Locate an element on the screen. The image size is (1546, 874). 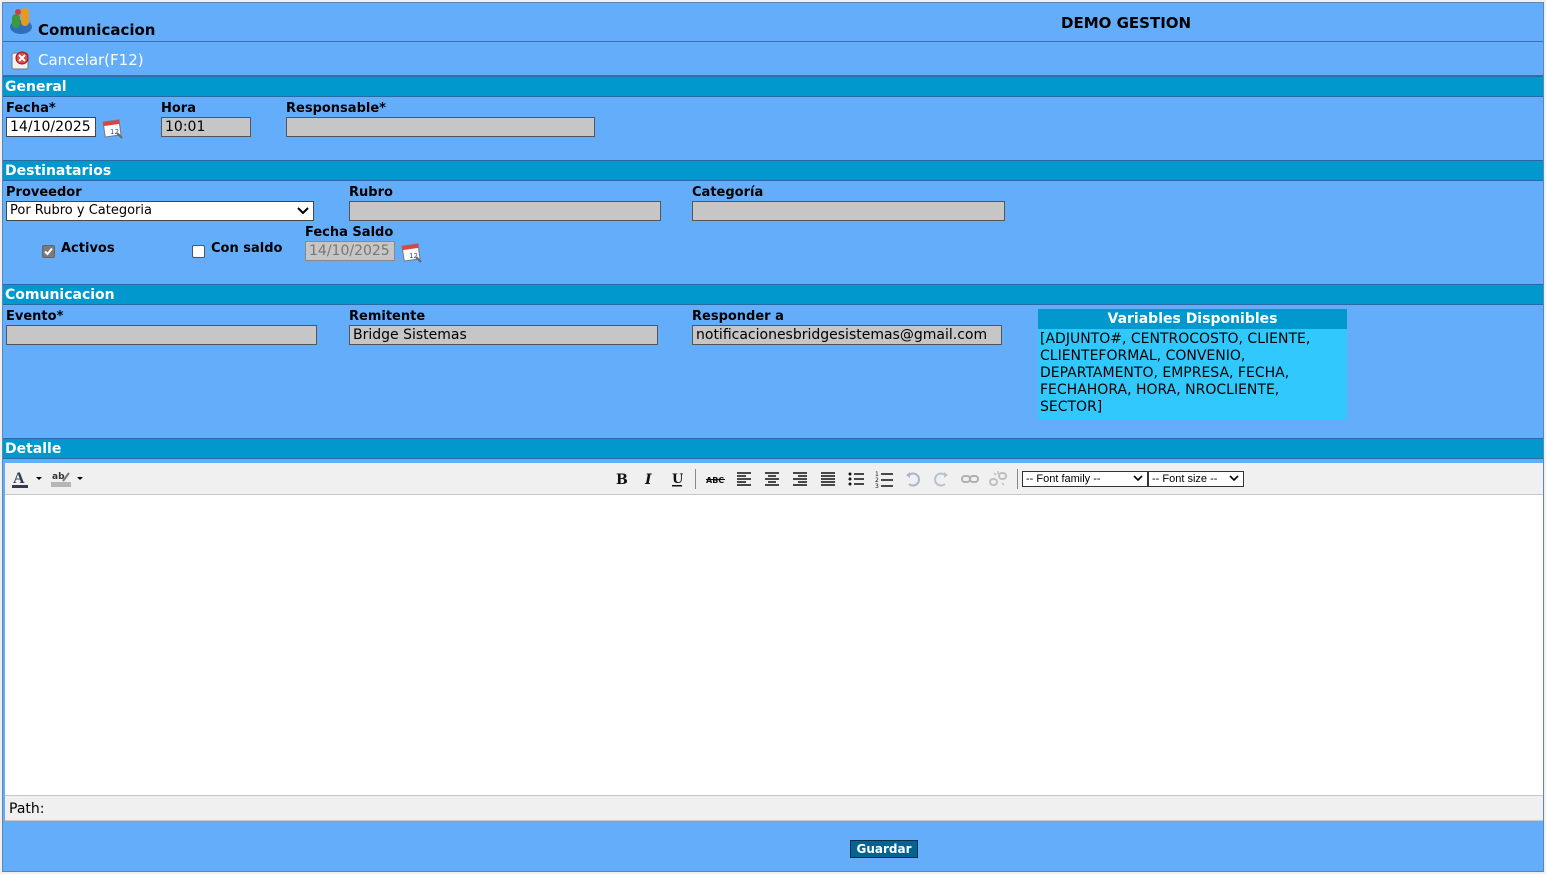
proveedor-select: Por Rubro y Categoria is located at coordinates (160, 211).